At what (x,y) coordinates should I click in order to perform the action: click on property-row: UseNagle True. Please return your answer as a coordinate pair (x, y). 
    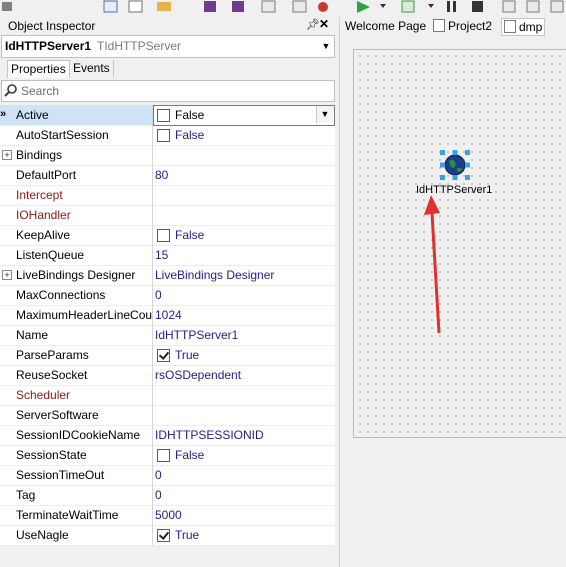
    Looking at the image, I should click on (167, 535).